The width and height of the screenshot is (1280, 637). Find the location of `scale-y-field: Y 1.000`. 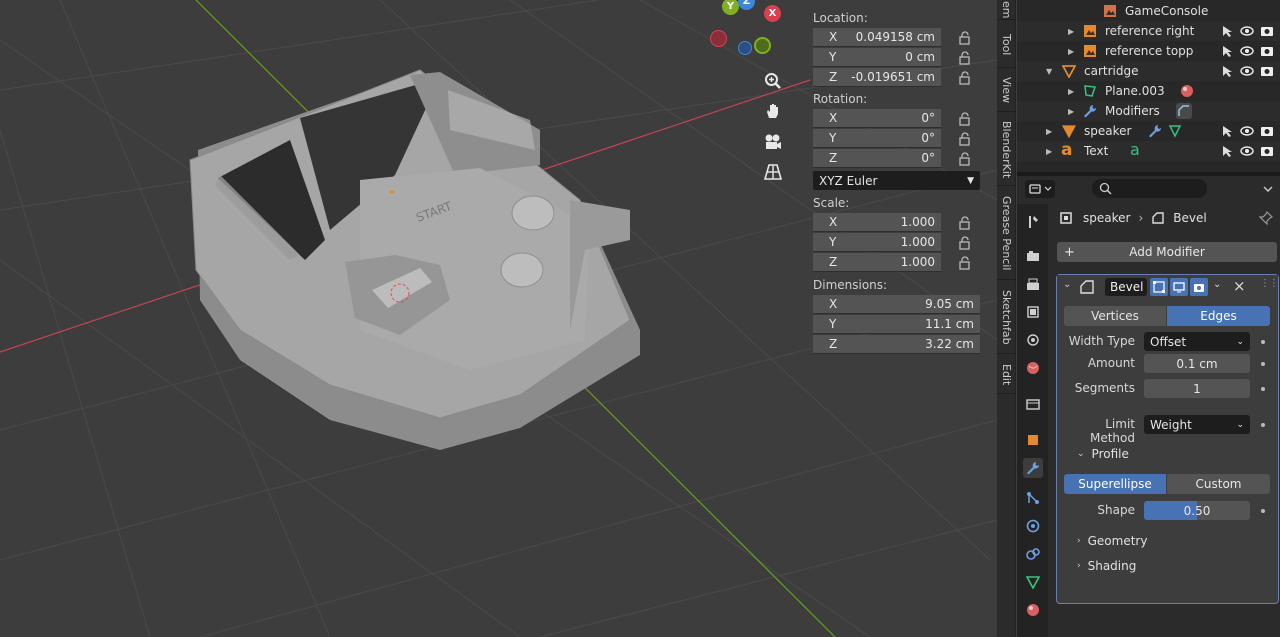

scale-y-field: Y 1.000 is located at coordinates (877, 242).